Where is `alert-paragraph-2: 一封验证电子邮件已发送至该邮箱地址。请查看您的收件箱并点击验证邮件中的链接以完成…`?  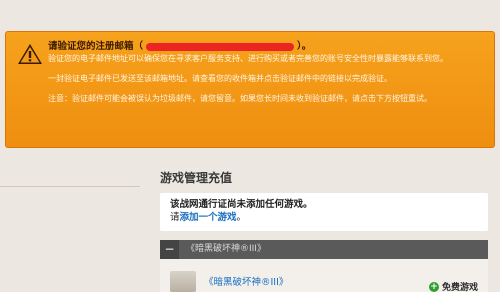
alert-paragraph-2: 一封验证电子邮件已发送至该邮箱地址。请查看您的收件箱并点击验证邮件中的链接以完成… is located at coordinates (220, 78).